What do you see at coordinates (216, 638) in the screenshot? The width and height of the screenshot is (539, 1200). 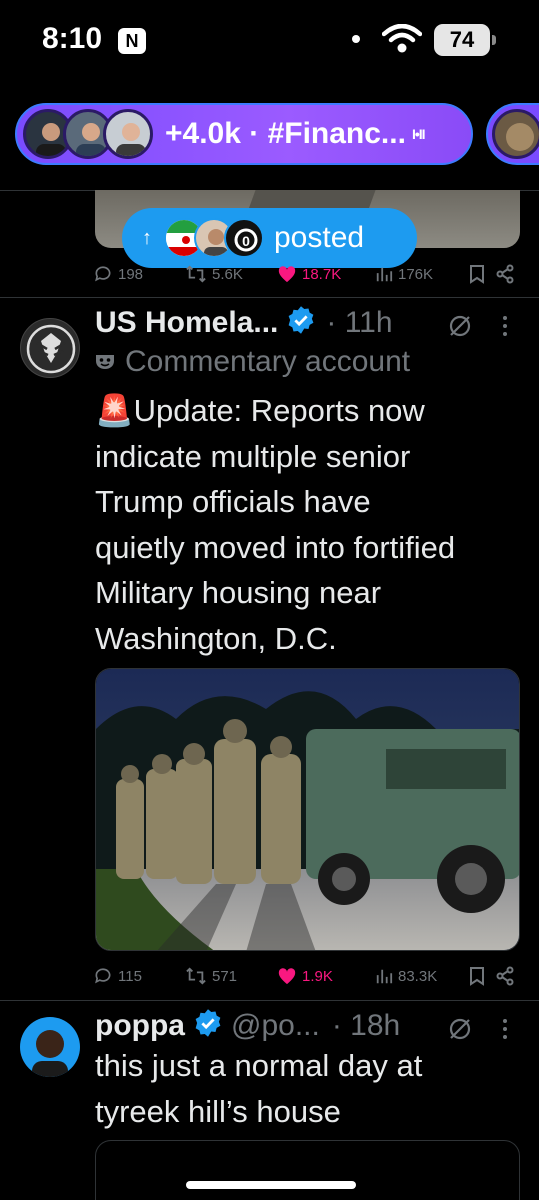 I see `tweet-line: Washington, D.C.` at bounding box center [216, 638].